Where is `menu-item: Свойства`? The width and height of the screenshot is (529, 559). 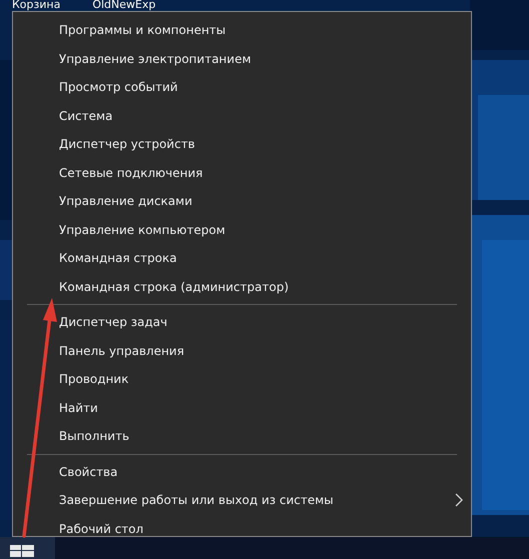
menu-item: Свойства is located at coordinates (242, 472).